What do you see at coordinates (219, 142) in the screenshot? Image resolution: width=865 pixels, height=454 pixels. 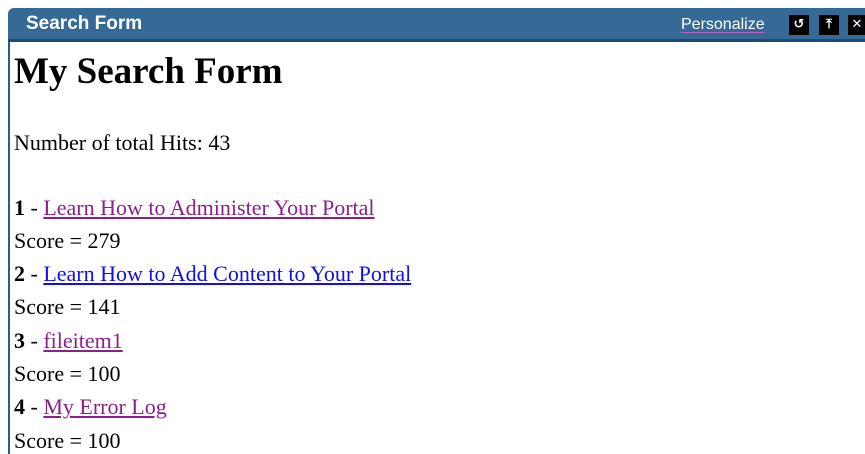 I see `total-hits-count: 43` at bounding box center [219, 142].